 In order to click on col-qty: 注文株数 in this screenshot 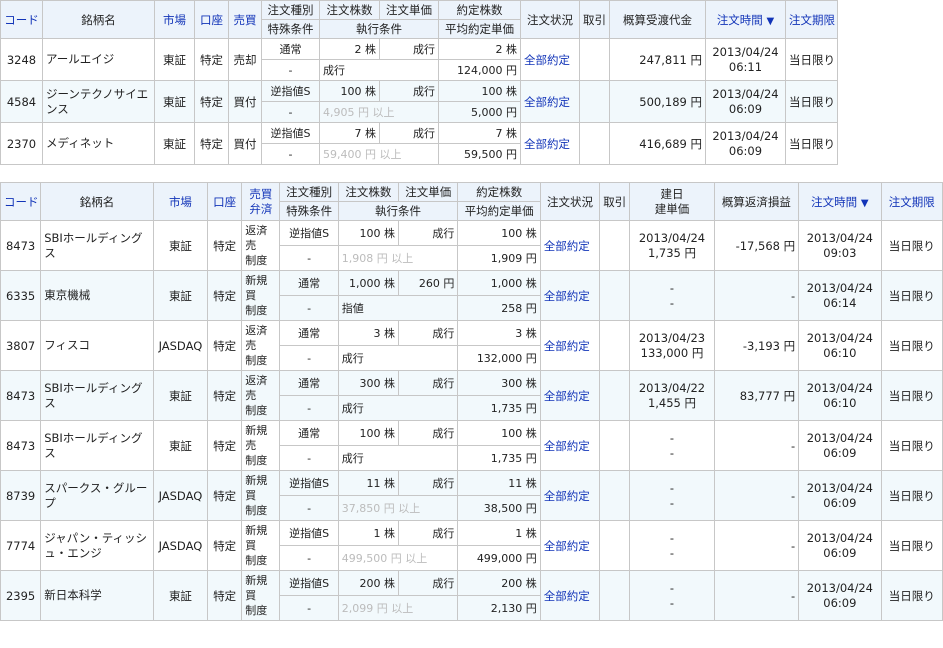, I will do `click(368, 192)`.